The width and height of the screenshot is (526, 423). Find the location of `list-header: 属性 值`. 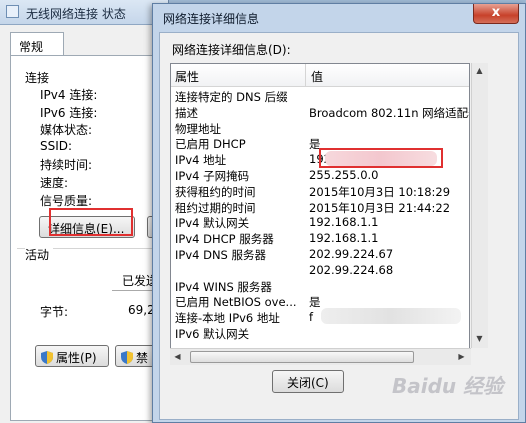

list-header: 属性 值 is located at coordinates (320, 75).